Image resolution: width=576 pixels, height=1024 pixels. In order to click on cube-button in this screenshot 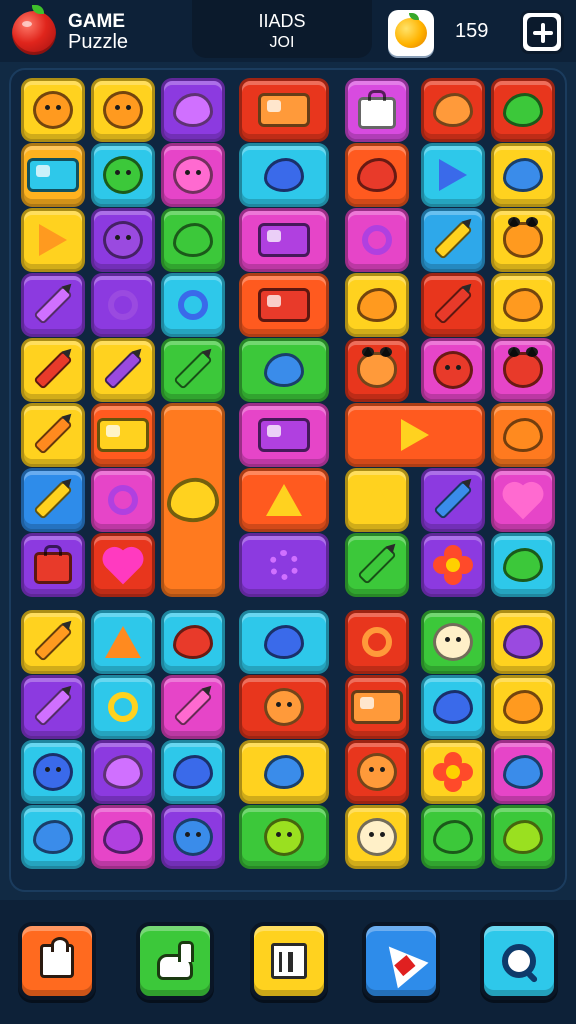, I will do `click(289, 961)`.